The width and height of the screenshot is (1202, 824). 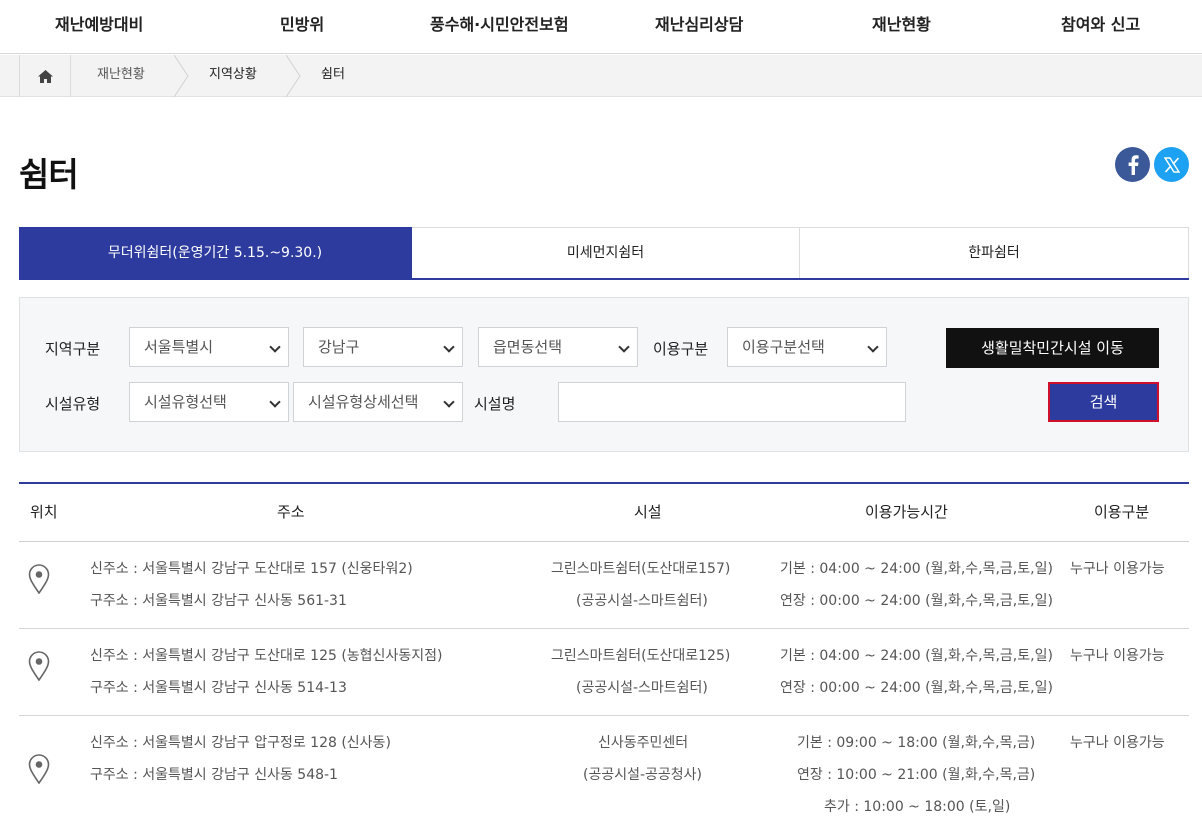 I want to click on usage-select: 이용구분선택, so click(x=807, y=347).